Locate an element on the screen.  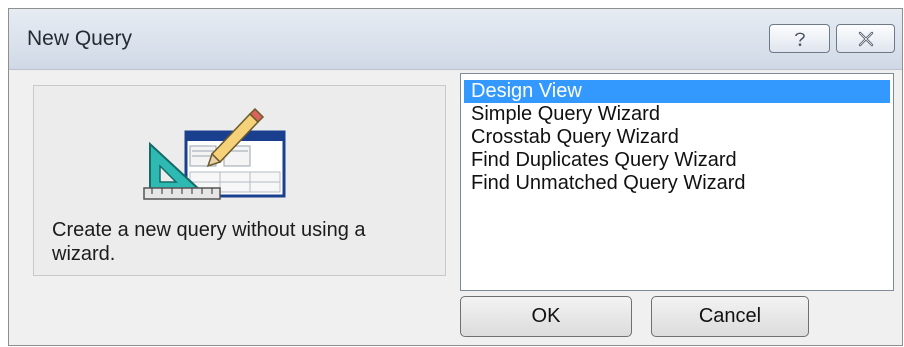
close-icon is located at coordinates (865, 38).